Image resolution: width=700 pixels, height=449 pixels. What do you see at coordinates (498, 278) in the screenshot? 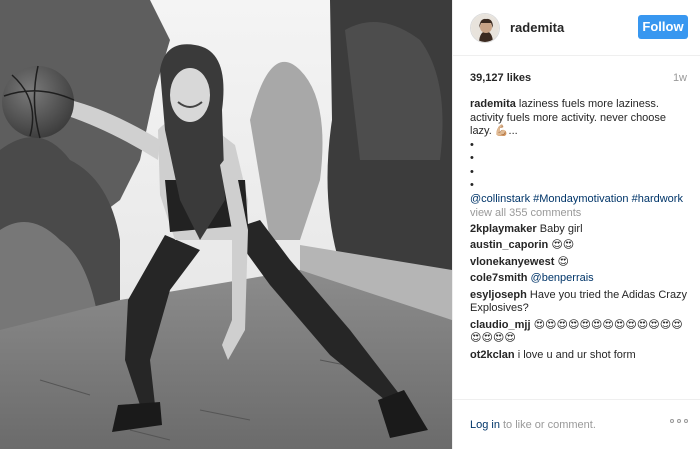
I see `comment-username: cole7smith` at bounding box center [498, 278].